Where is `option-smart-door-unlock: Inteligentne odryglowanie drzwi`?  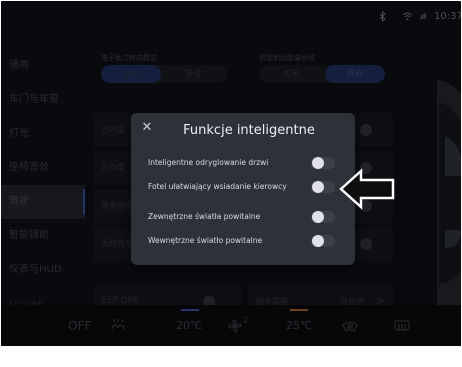
option-smart-door-unlock: Inteligentne odryglowanie drzwi is located at coordinates (243, 164).